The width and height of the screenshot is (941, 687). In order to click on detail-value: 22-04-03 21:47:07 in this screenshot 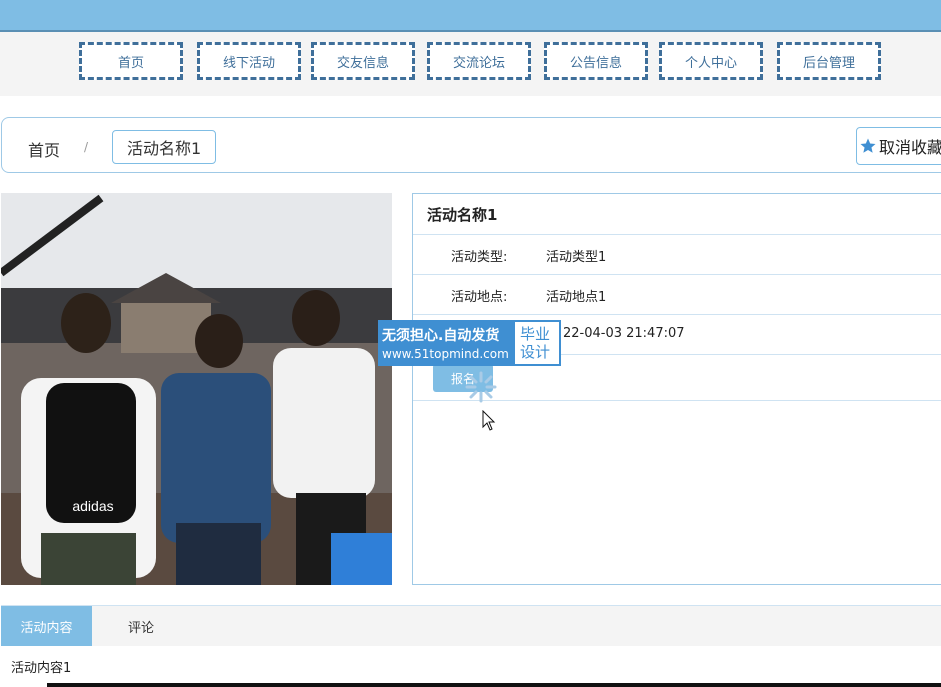, I will do `click(624, 333)`.